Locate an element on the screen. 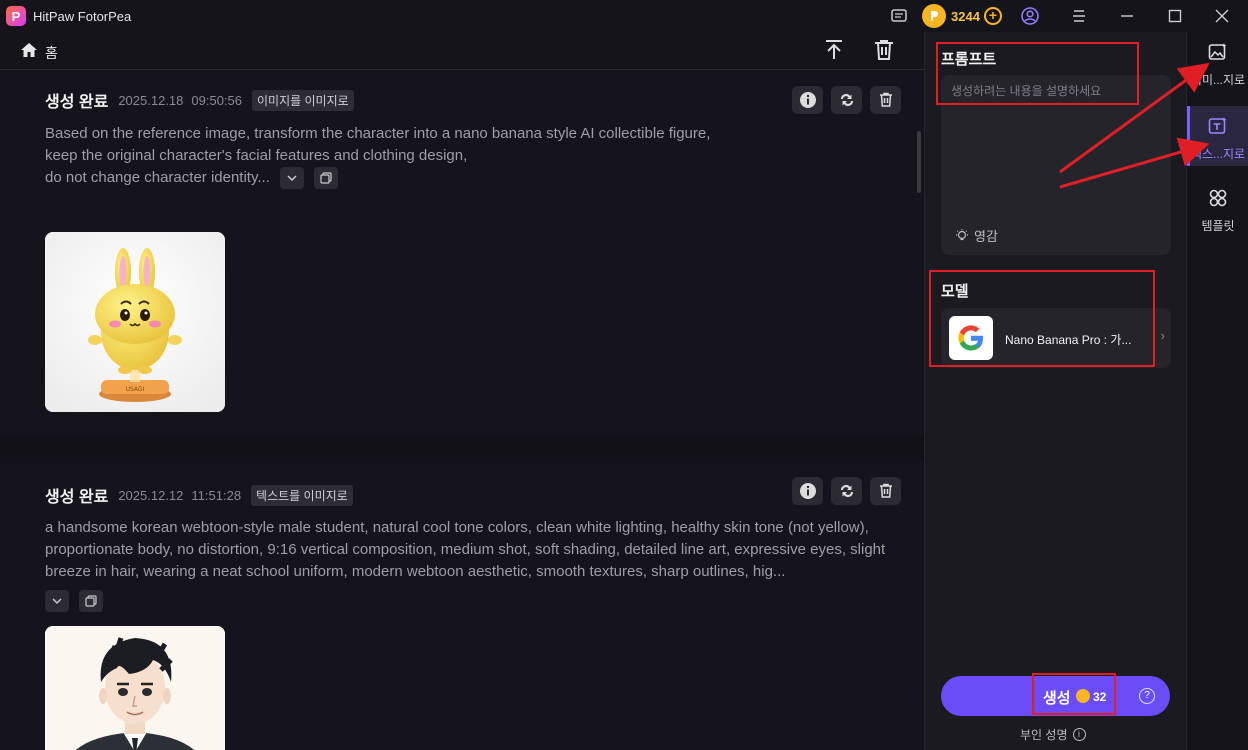  nav-item-image-to-image: 이미...지로 is located at coordinates (1217, 62).